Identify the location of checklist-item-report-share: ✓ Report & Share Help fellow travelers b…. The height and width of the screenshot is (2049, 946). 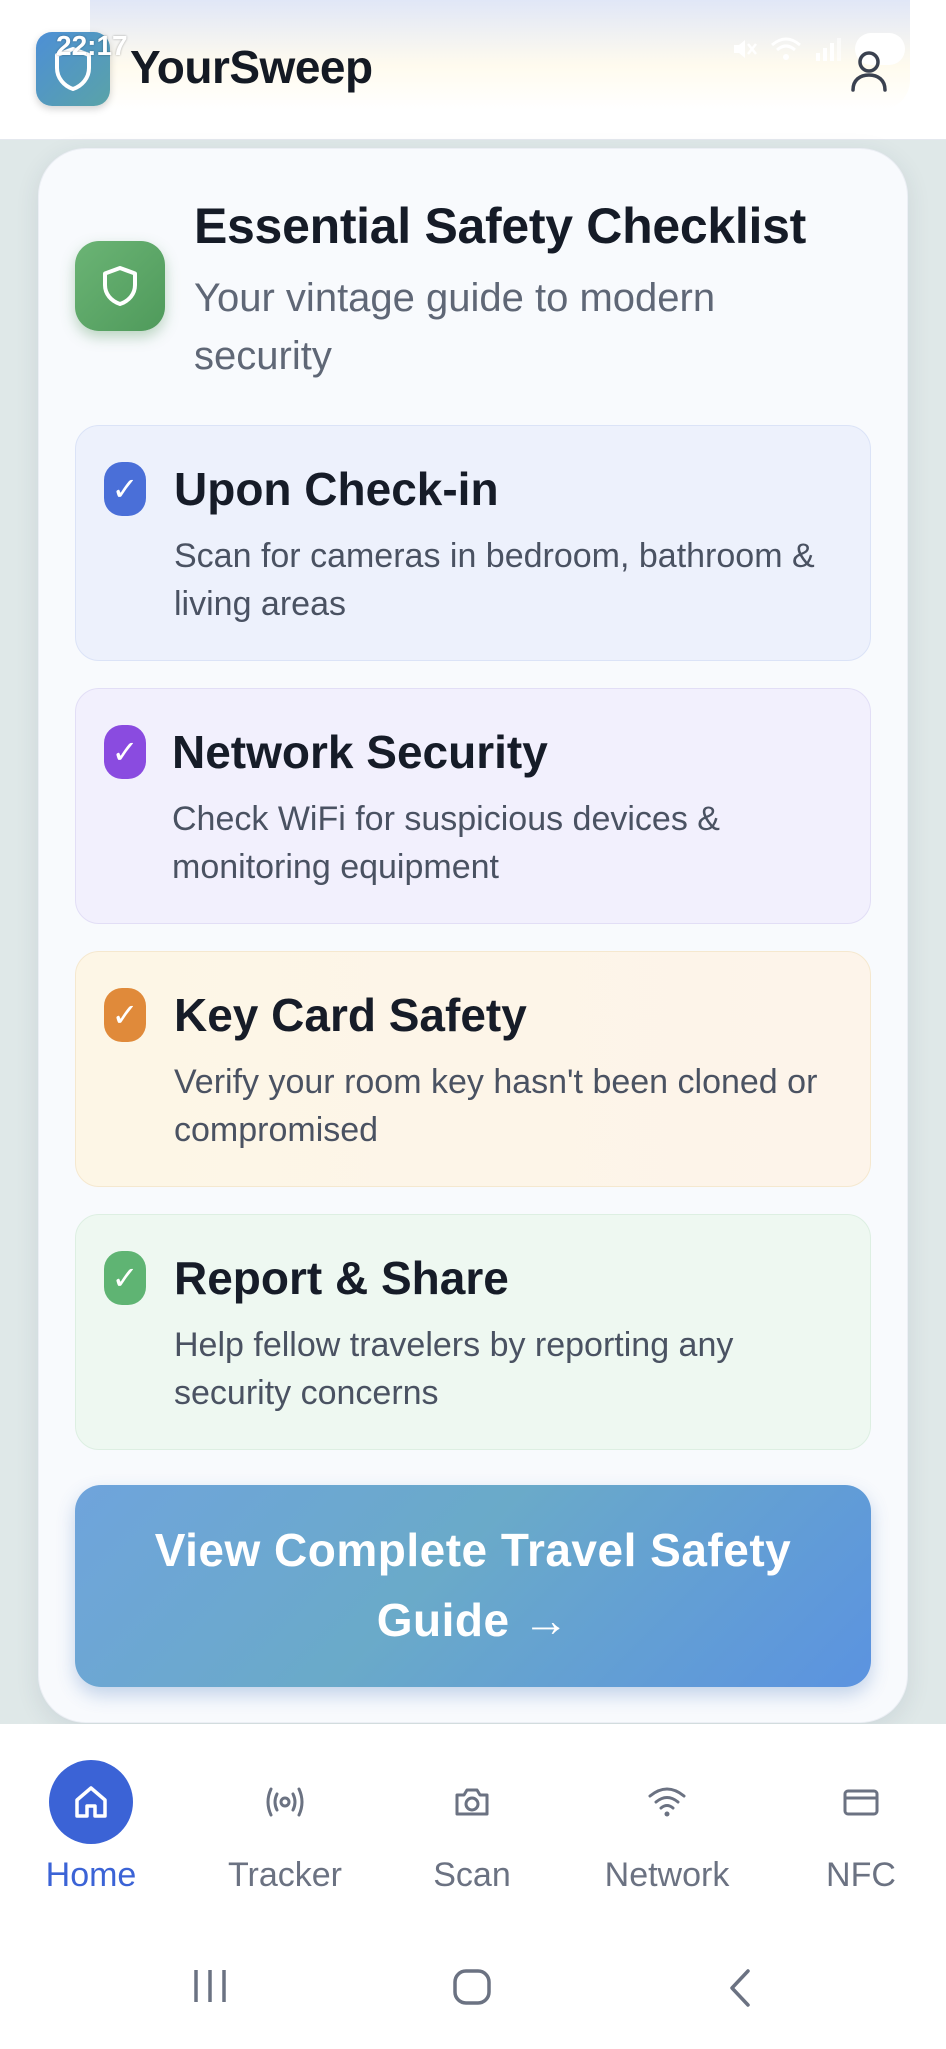
(473, 1332).